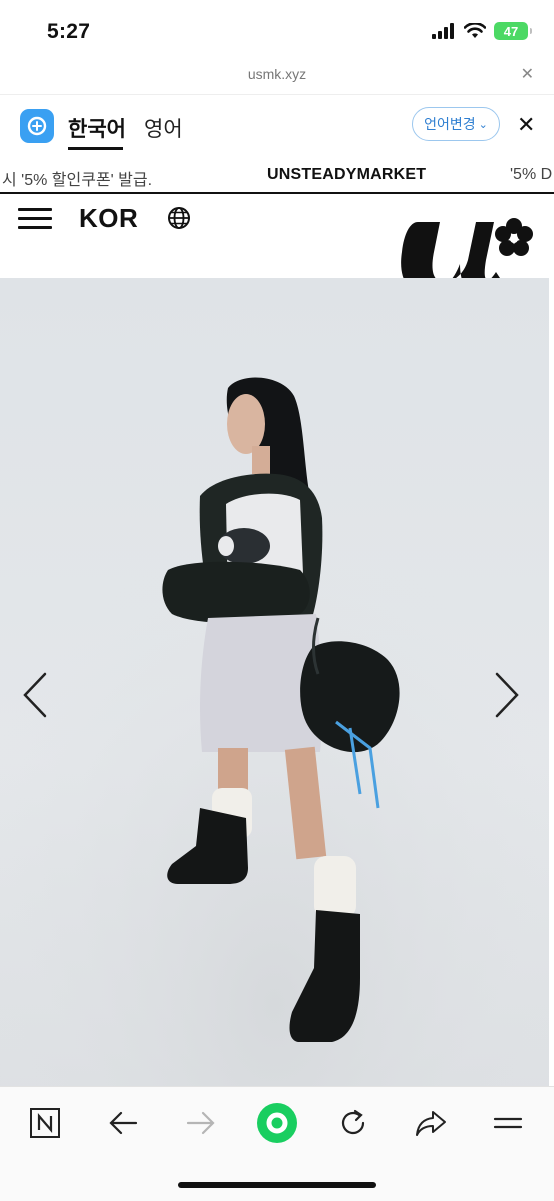 The image size is (554, 1201). I want to click on marquee-text-left: 시 '5% 할인쿠폰' 발급., so click(77, 180).